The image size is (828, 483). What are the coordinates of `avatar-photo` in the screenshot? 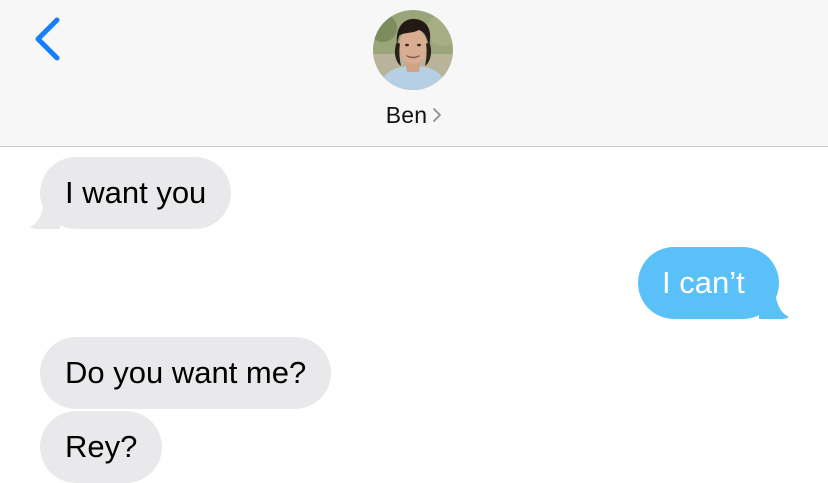 It's located at (413, 50).